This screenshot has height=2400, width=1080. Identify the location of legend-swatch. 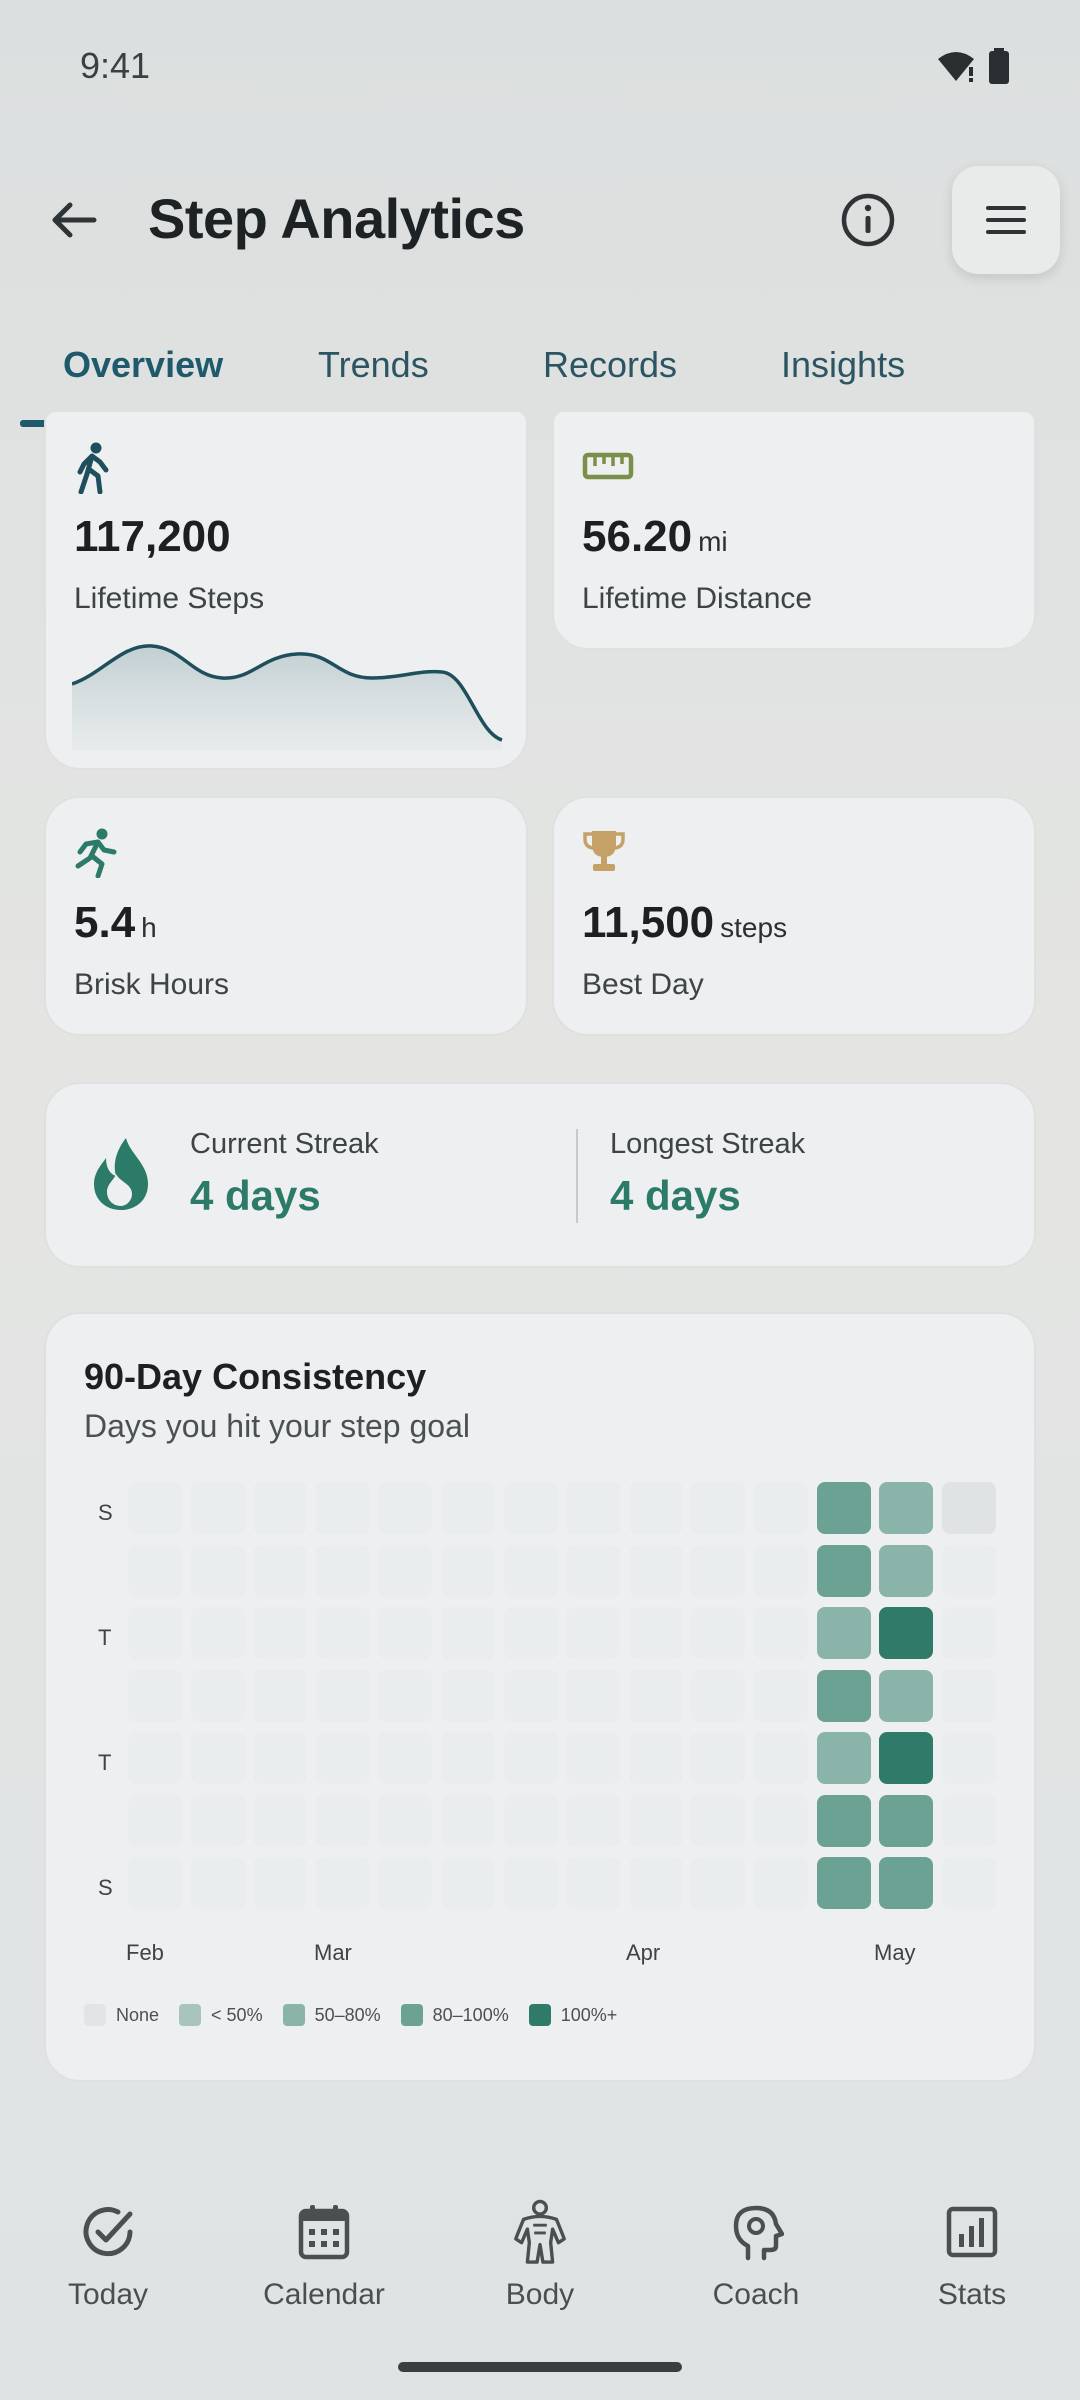
(293, 2015).